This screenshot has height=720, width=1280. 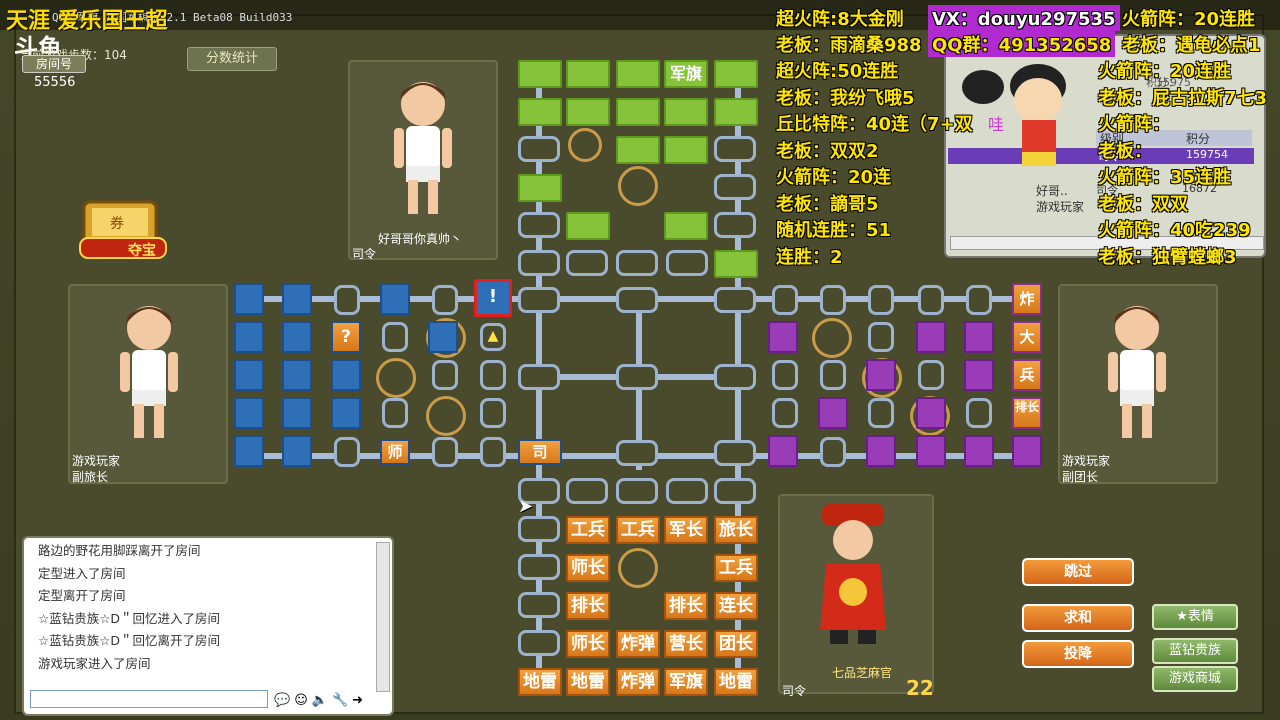 What do you see at coordinates (232, 59) in the screenshot?
I see `score-stats-button: 分数统计` at bounding box center [232, 59].